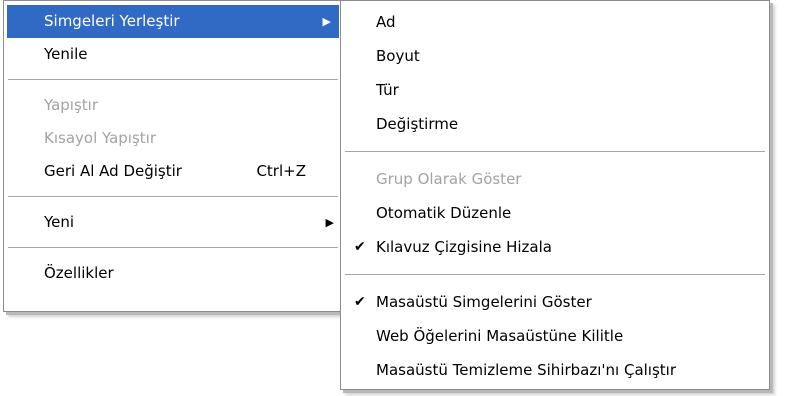  Describe the element at coordinates (417, 124) in the screenshot. I see `menu-item-label: Değiştirme` at that location.